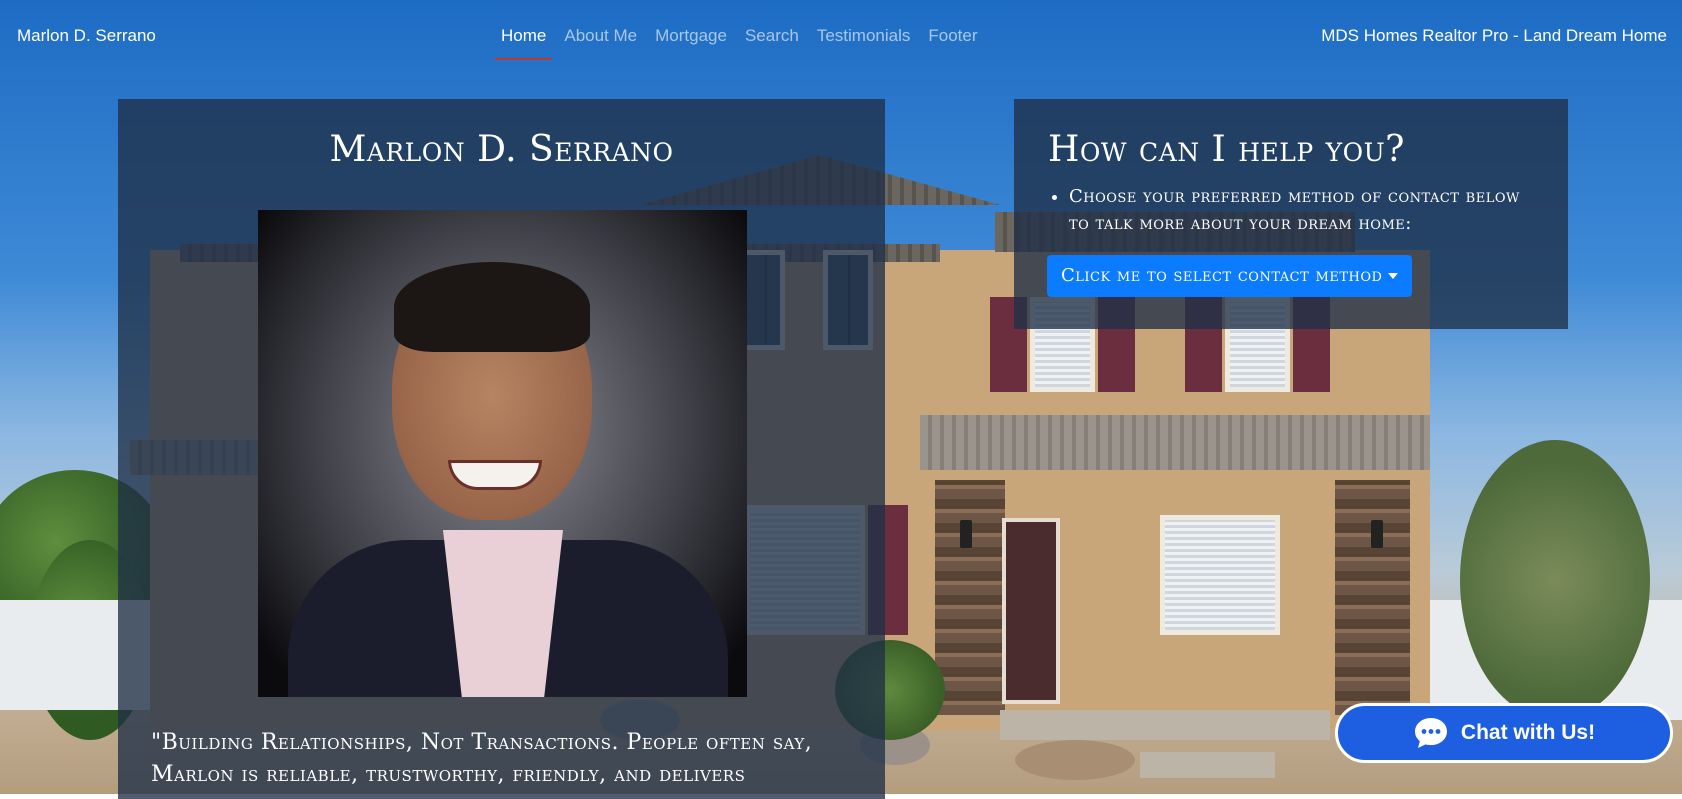 The width and height of the screenshot is (1682, 799). Describe the element at coordinates (1226, 149) in the screenshot. I see `help-heading: How can I help you?` at that location.